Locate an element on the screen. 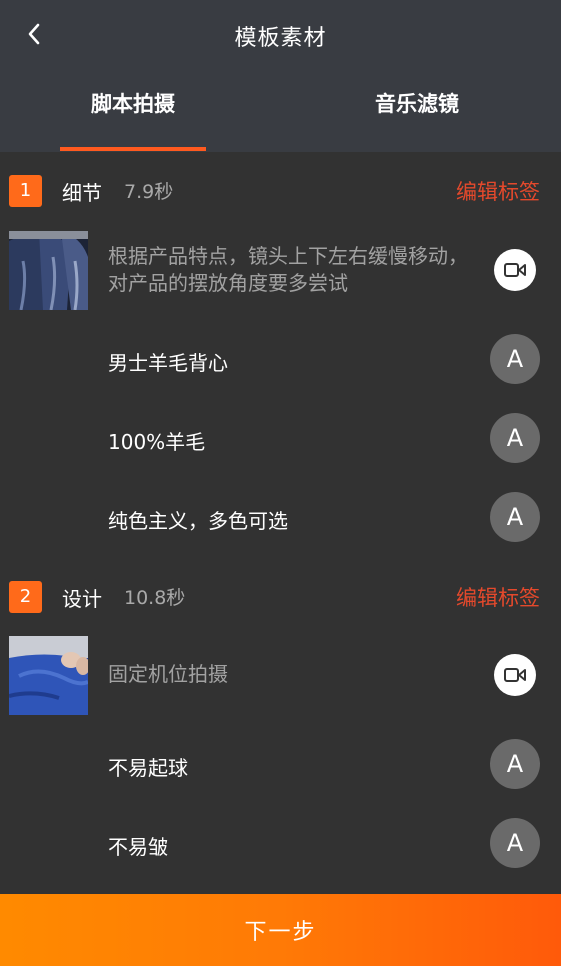  caption-text: 不易皱 is located at coordinates (138, 845).